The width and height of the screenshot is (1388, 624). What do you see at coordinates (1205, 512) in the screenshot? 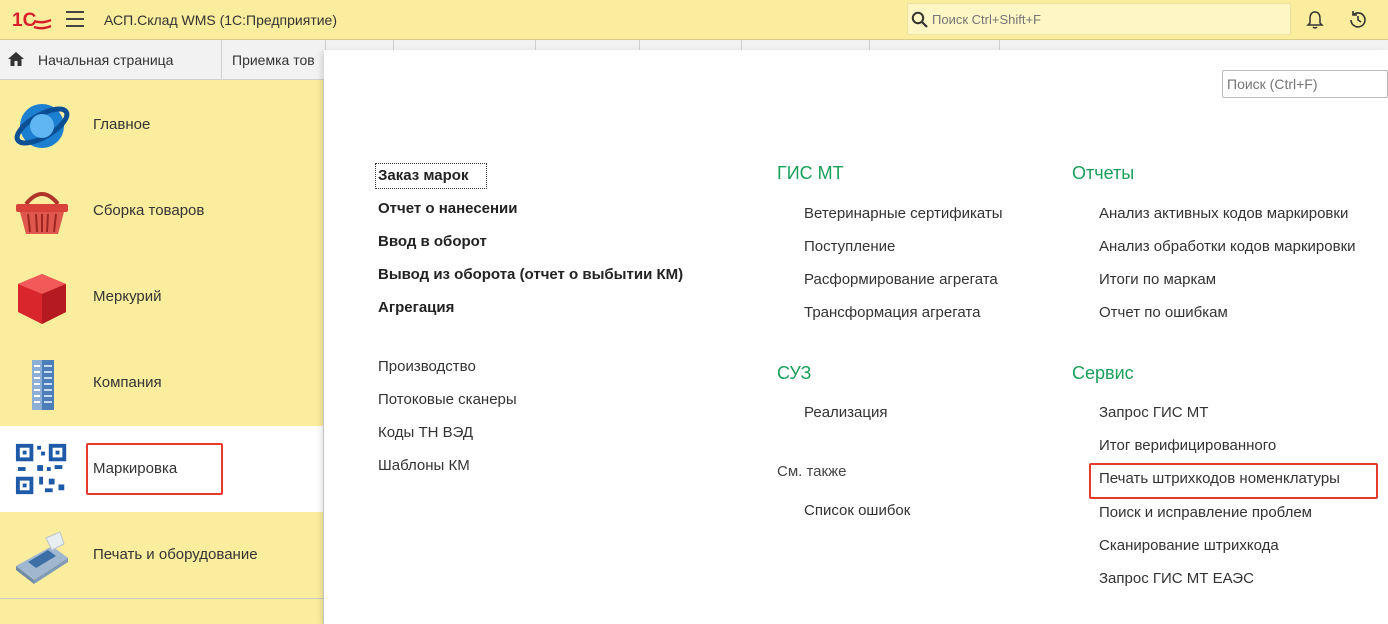
I see `link-find-fix-problems: Поиск и исправление проблем` at bounding box center [1205, 512].